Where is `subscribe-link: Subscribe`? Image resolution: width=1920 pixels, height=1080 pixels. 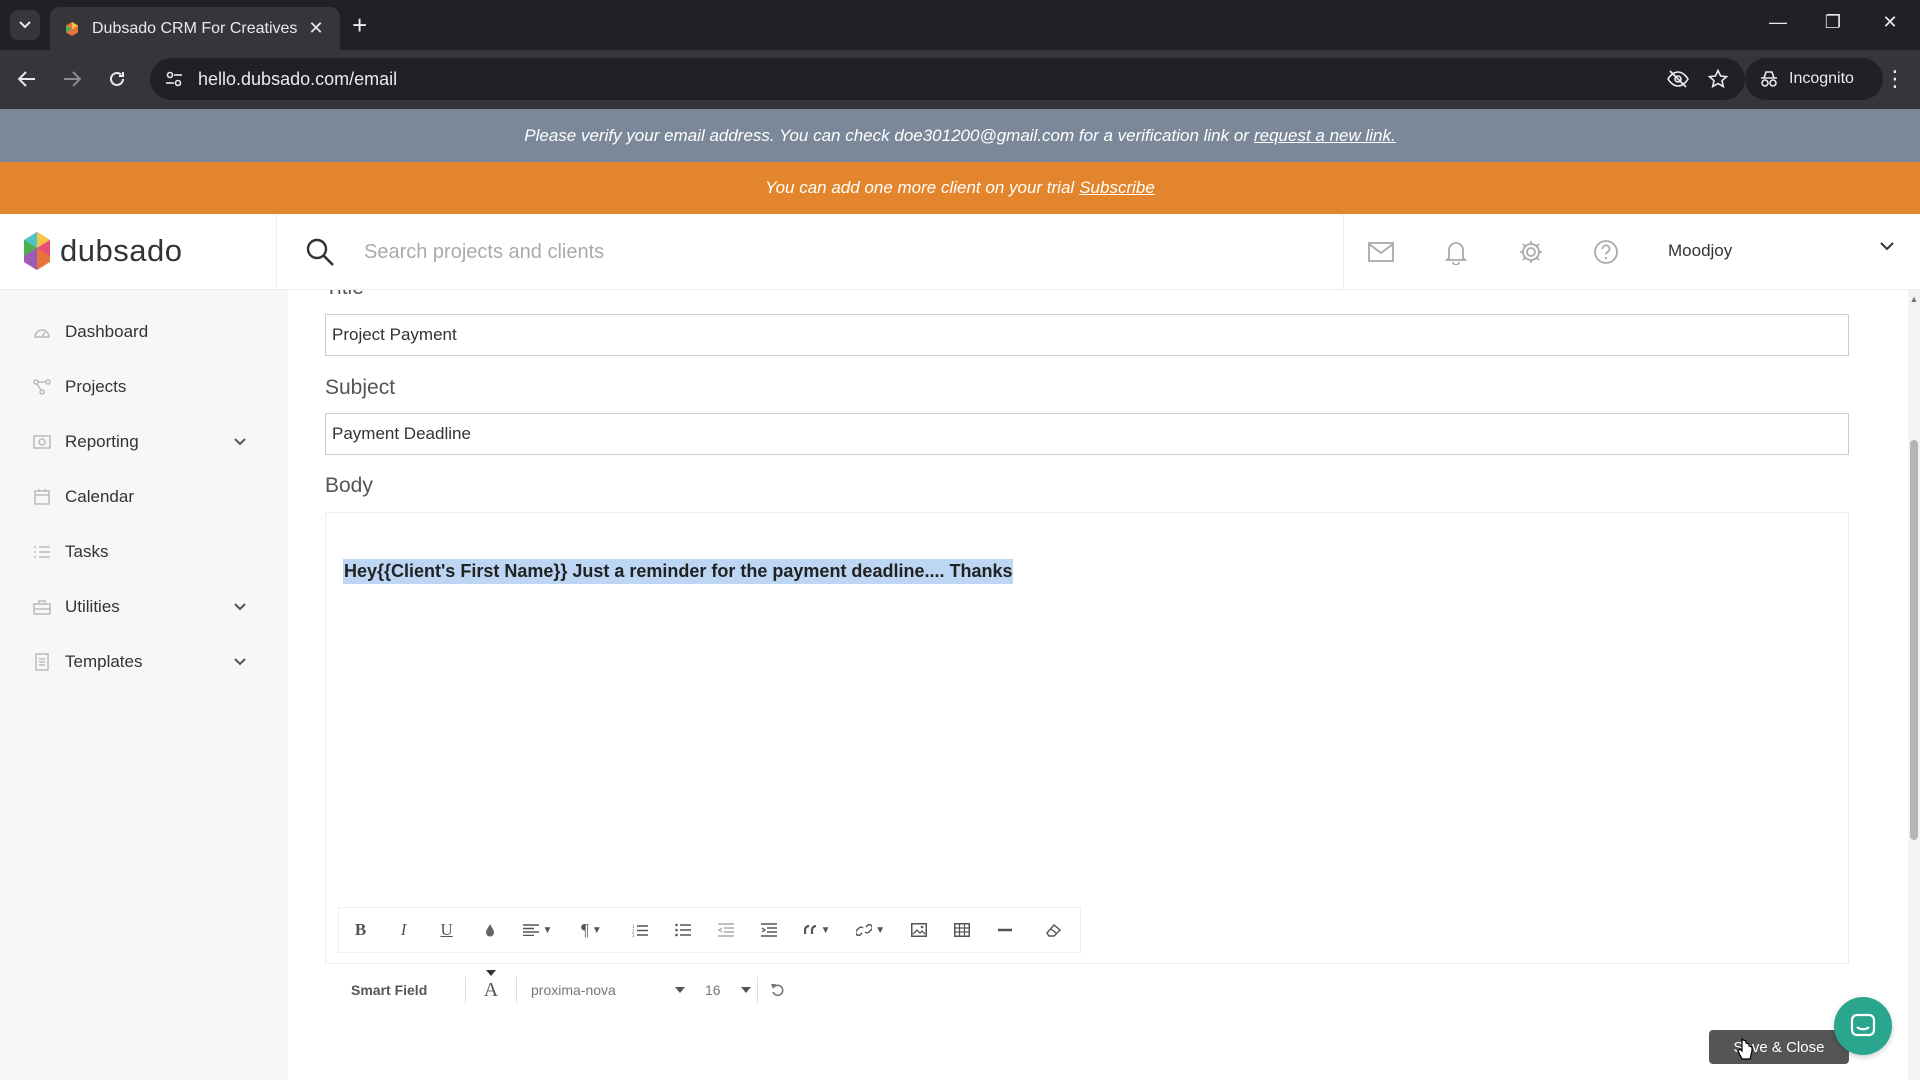
subscribe-link: Subscribe is located at coordinates (1117, 188).